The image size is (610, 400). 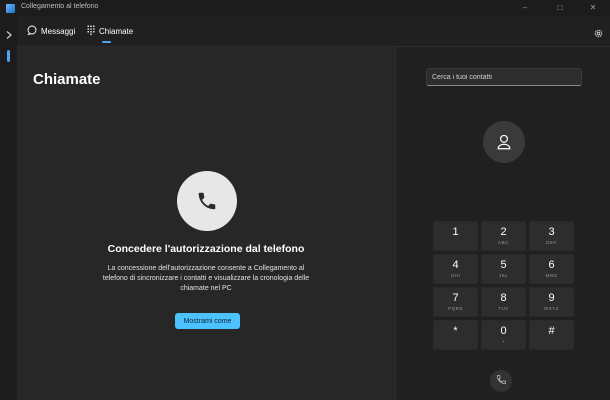 I want to click on tab-calls-label: Chiamate, so click(x=116, y=31).